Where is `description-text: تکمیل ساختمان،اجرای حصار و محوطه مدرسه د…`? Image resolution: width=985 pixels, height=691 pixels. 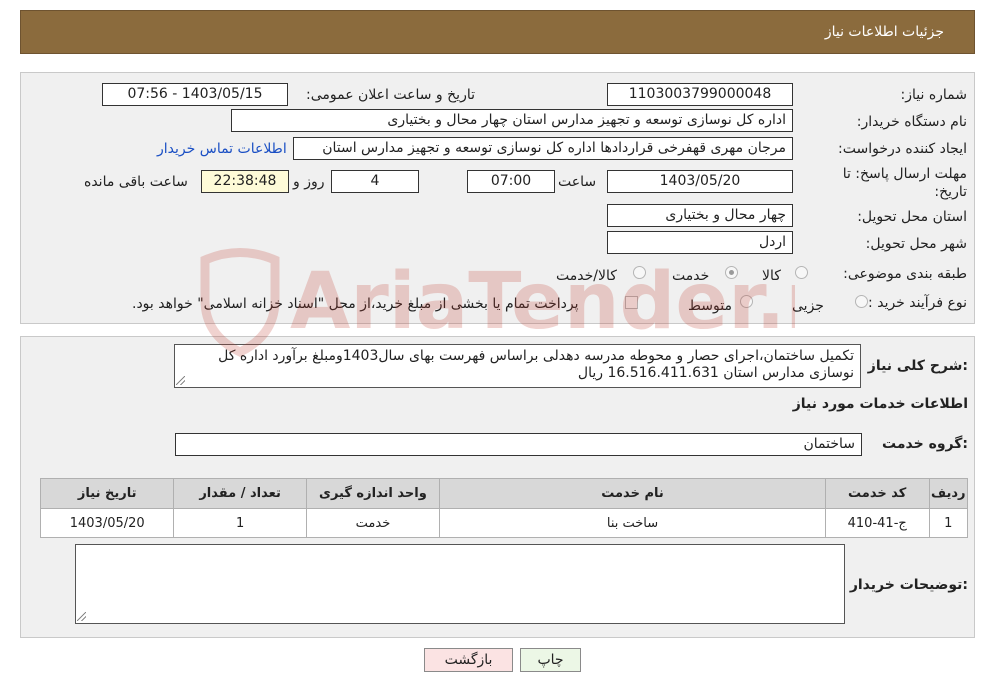
description-text: تکمیل ساختمان،اجرای حصار و محوطه مدرسه د… is located at coordinates (536, 364).